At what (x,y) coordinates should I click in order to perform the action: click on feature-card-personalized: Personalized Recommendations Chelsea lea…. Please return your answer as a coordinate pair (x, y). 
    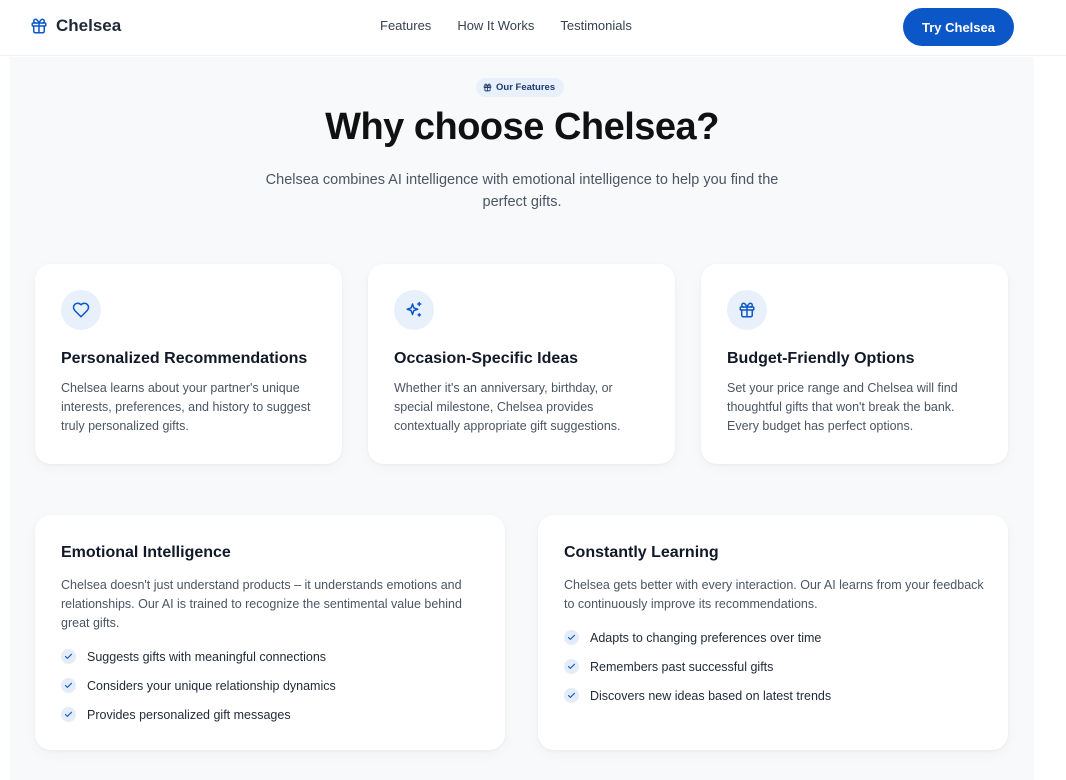
    Looking at the image, I should click on (188, 364).